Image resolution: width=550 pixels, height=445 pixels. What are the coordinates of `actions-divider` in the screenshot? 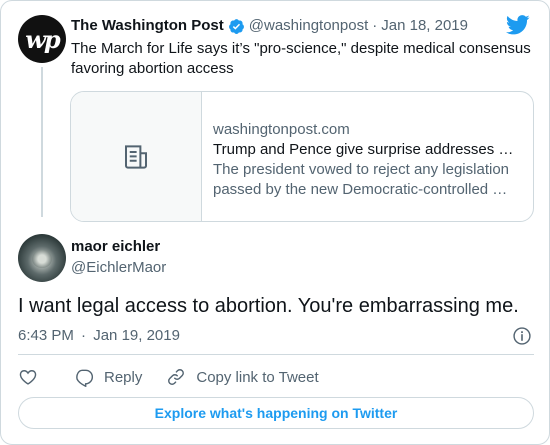 It's located at (276, 354).